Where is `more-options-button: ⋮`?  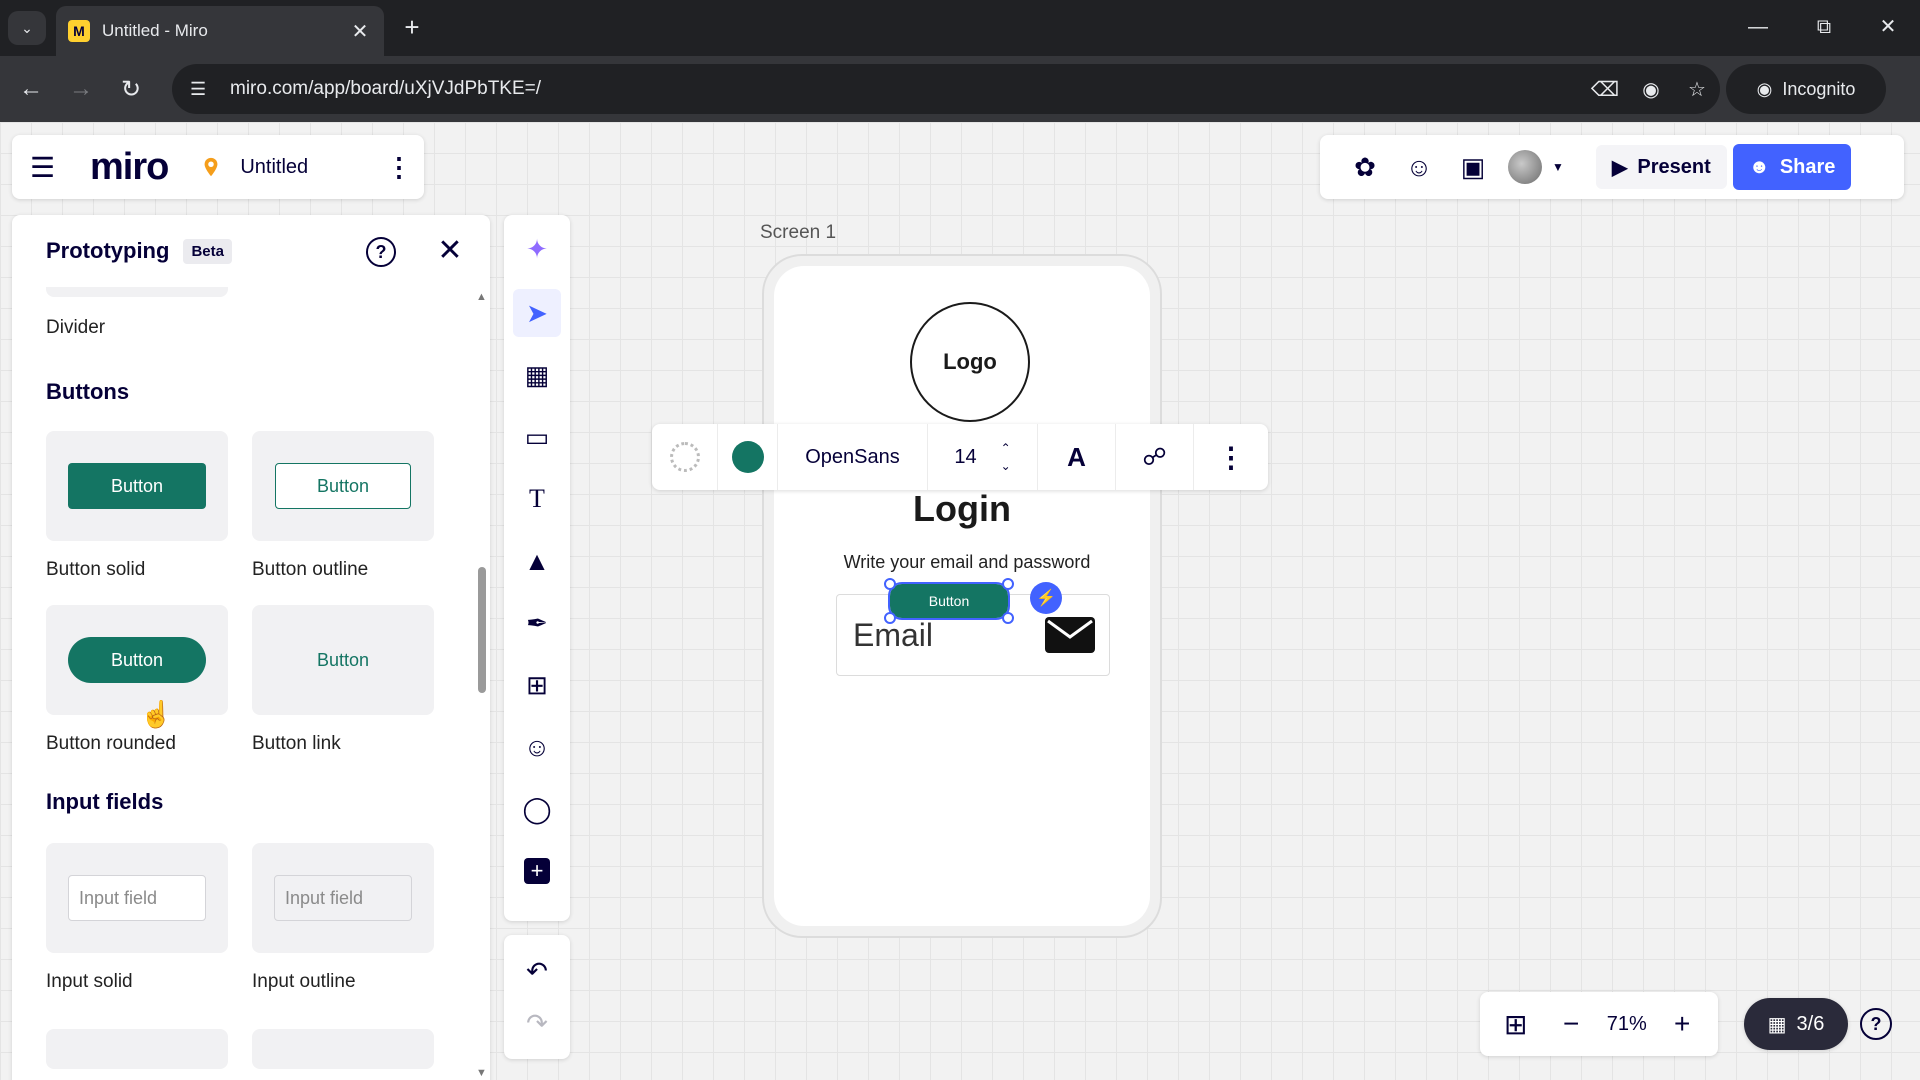 more-options-button: ⋮ is located at coordinates (1231, 457).